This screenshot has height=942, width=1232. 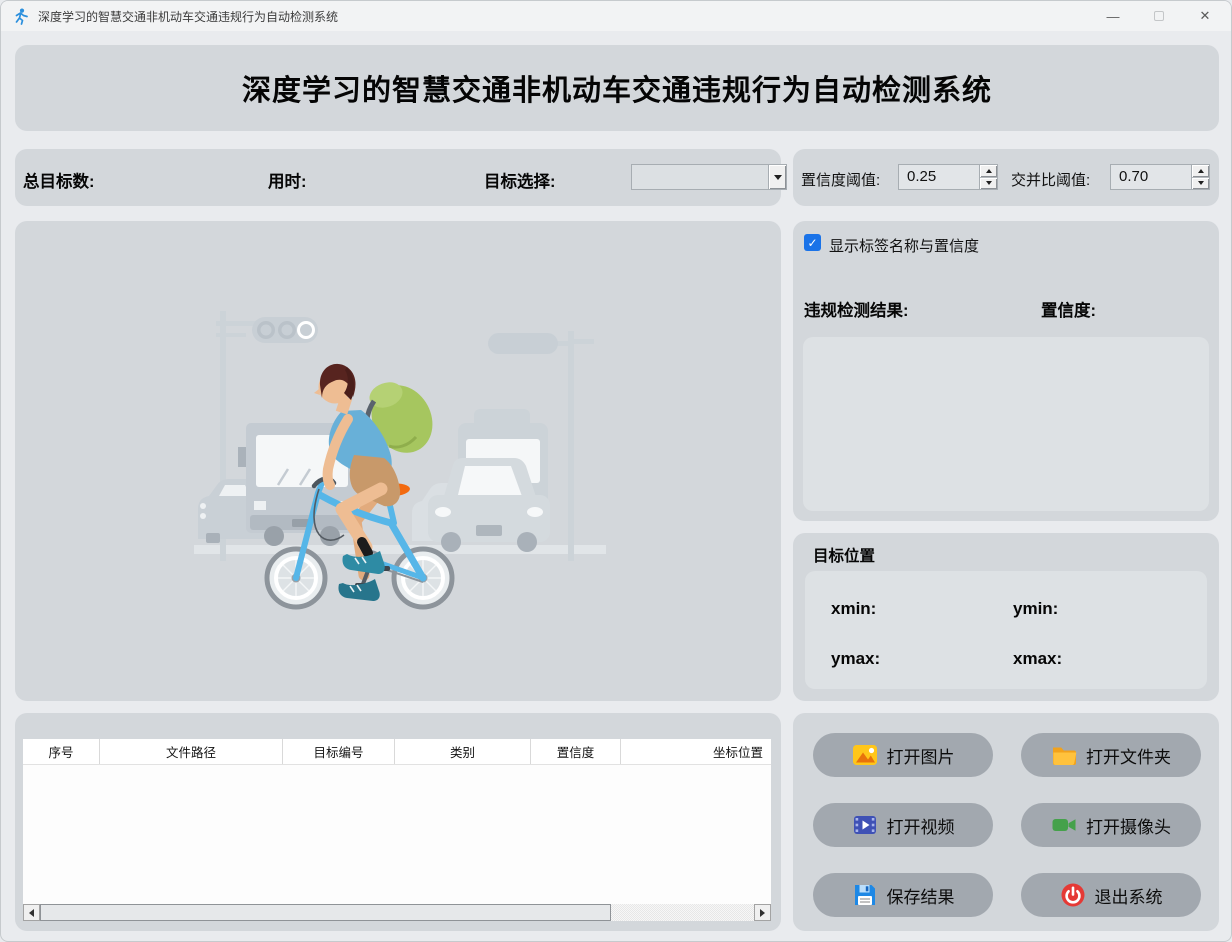 What do you see at coordinates (1006, 424) in the screenshot?
I see `violation-results-box` at bounding box center [1006, 424].